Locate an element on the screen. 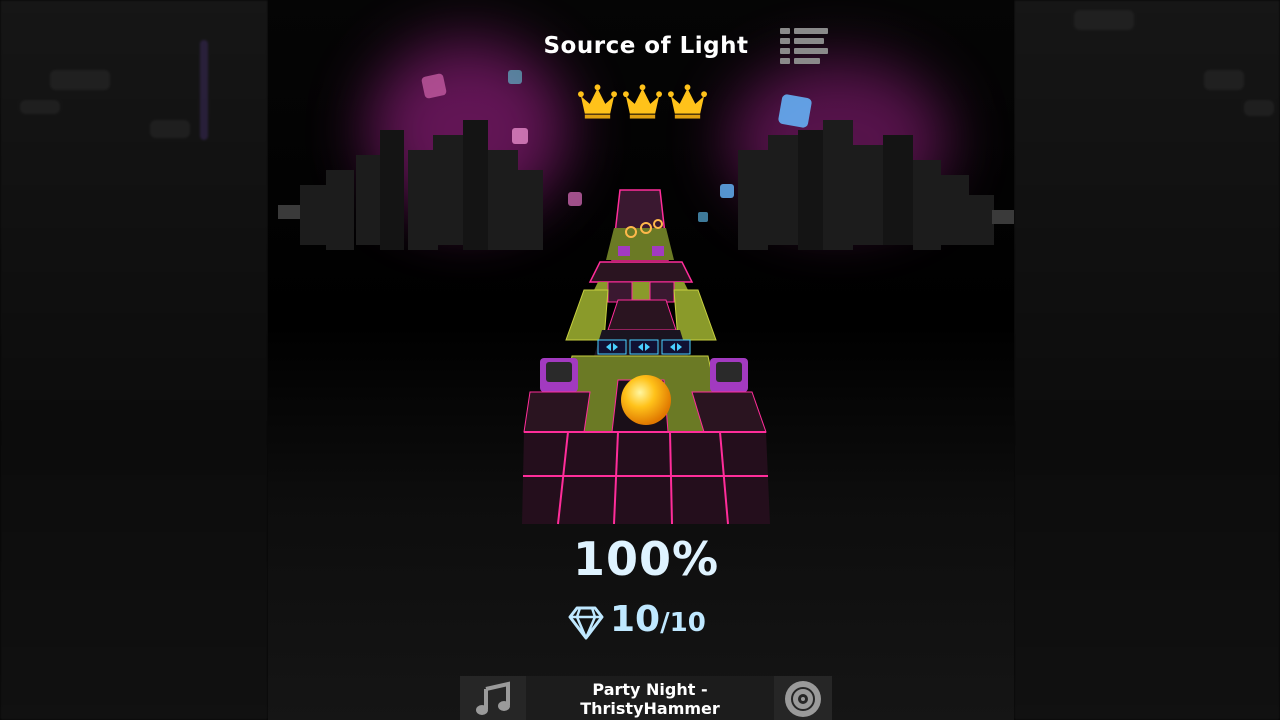 The width and height of the screenshot is (1280, 720). player-ball is located at coordinates (646, 400).